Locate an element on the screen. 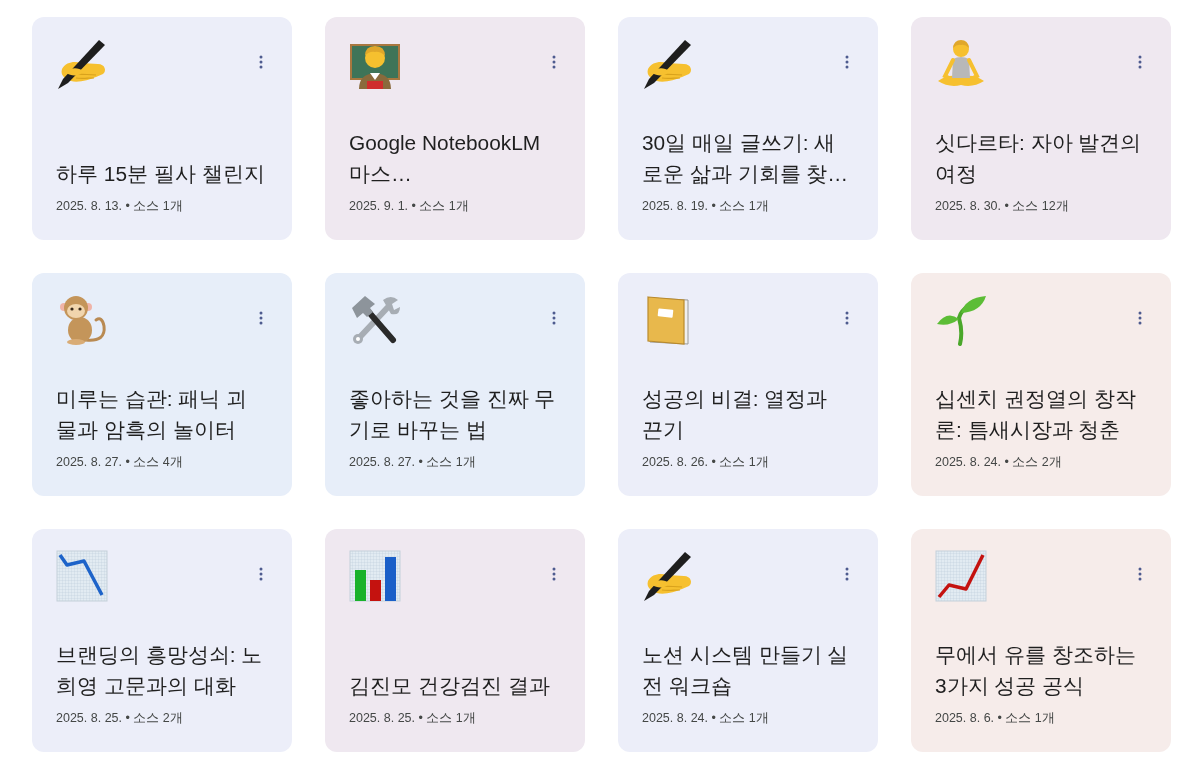  notebook-card: 싯다르타: 자아 발견의 여정 2025. 8. 30. • 소스 12개 is located at coordinates (1041, 128).